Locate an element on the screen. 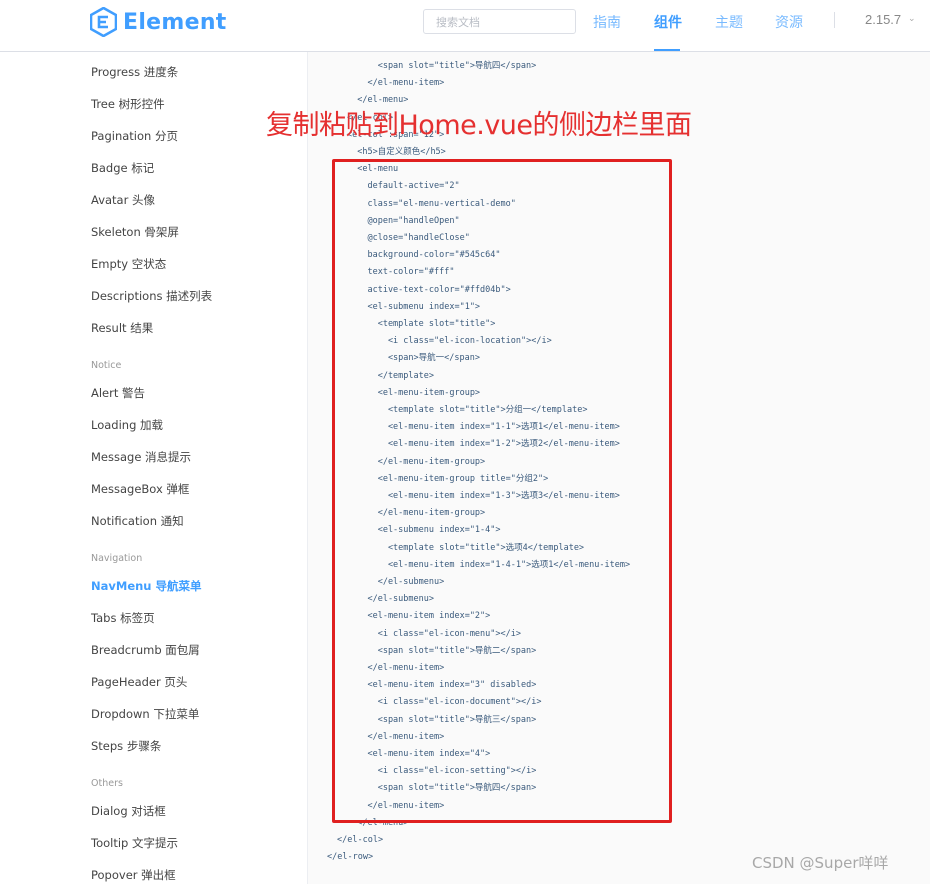 The height and width of the screenshot is (884, 930). nav-active-underline is located at coordinates (667, 50).